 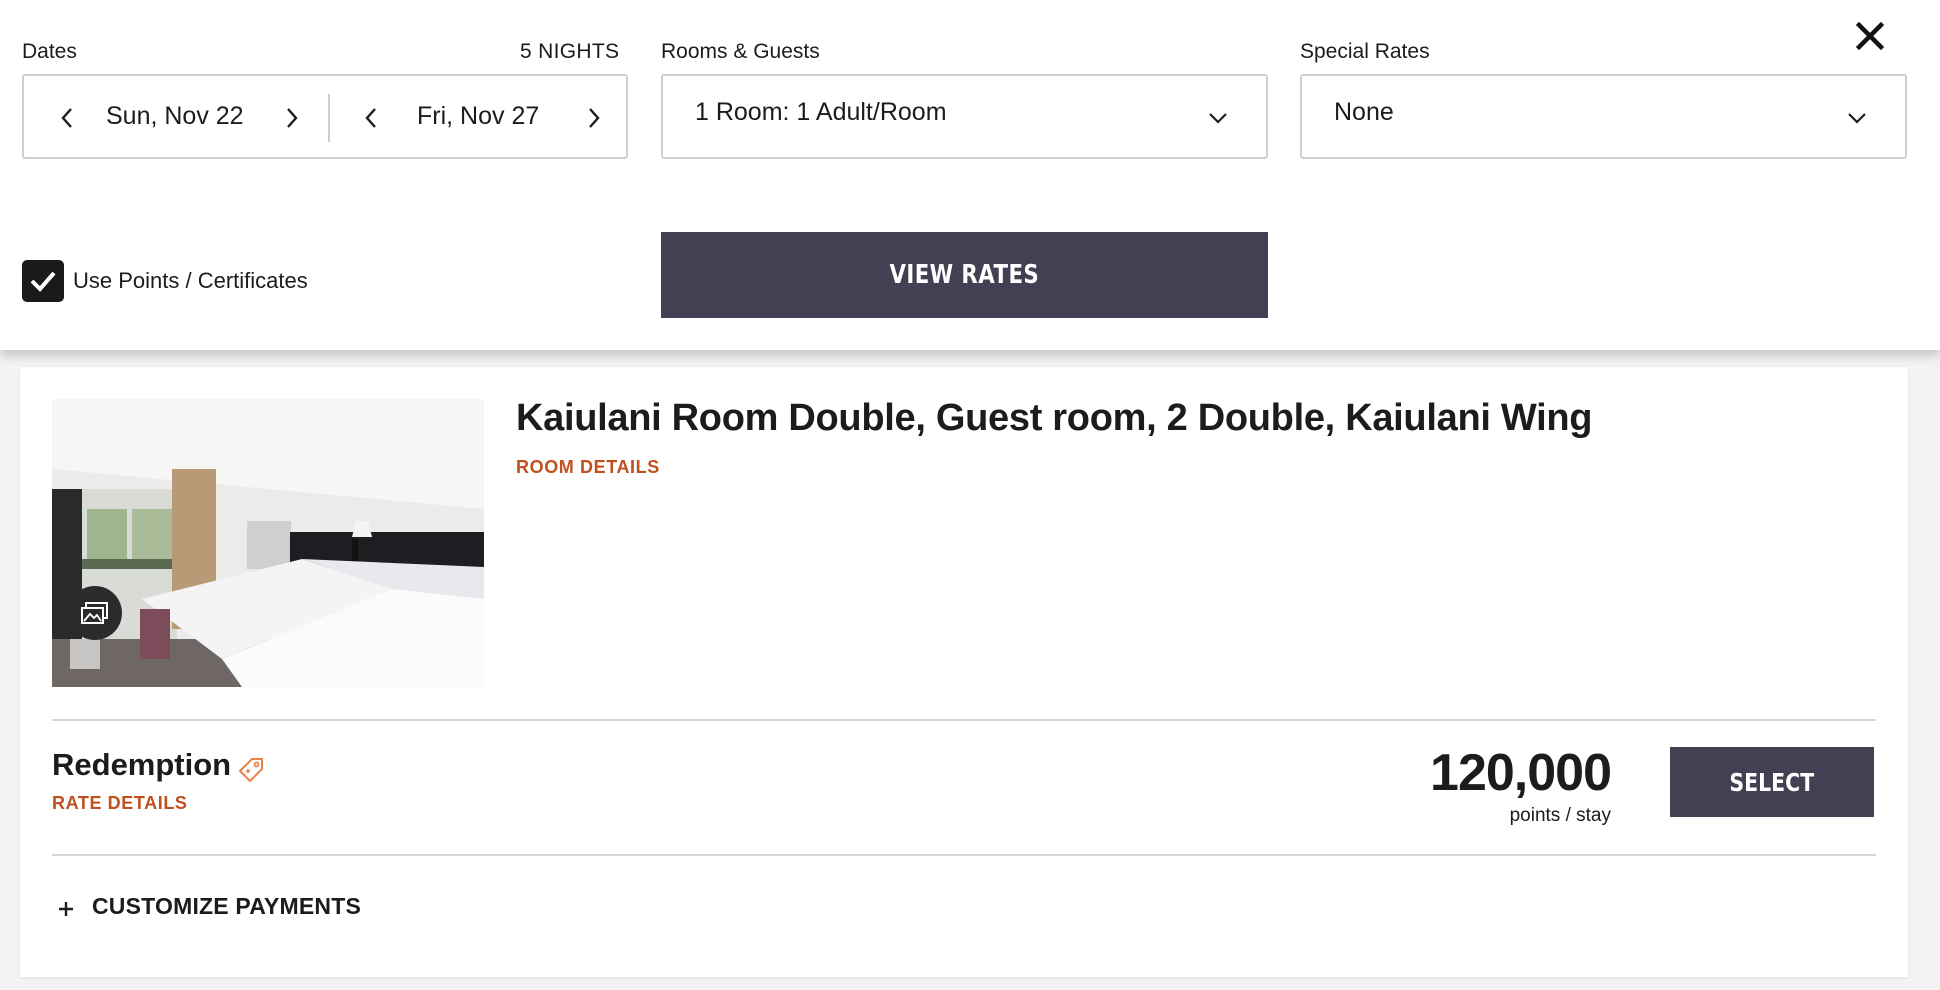 I want to click on points-unit: points / stay, so click(x=1560, y=815).